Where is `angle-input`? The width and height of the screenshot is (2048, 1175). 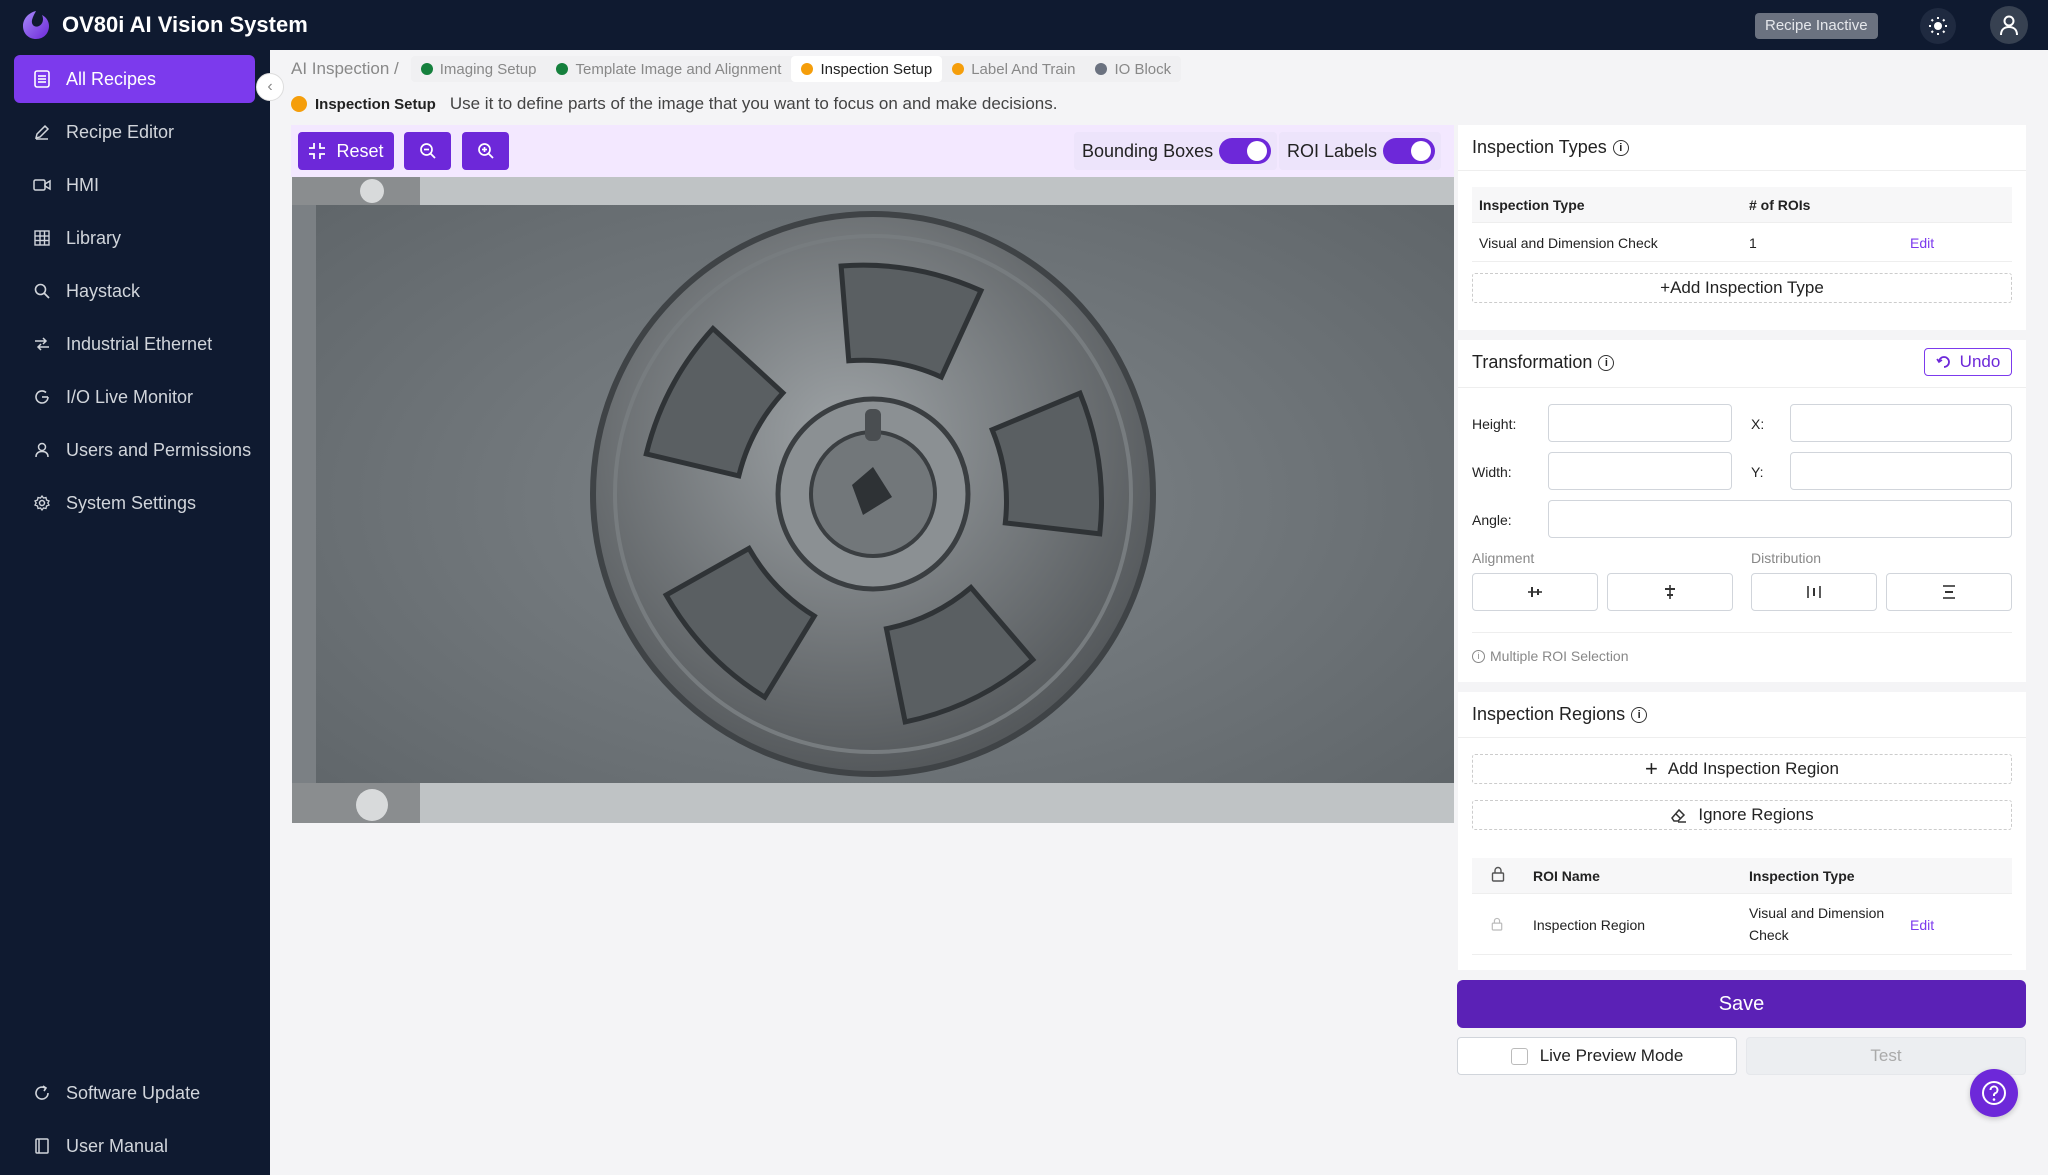 angle-input is located at coordinates (1780, 519).